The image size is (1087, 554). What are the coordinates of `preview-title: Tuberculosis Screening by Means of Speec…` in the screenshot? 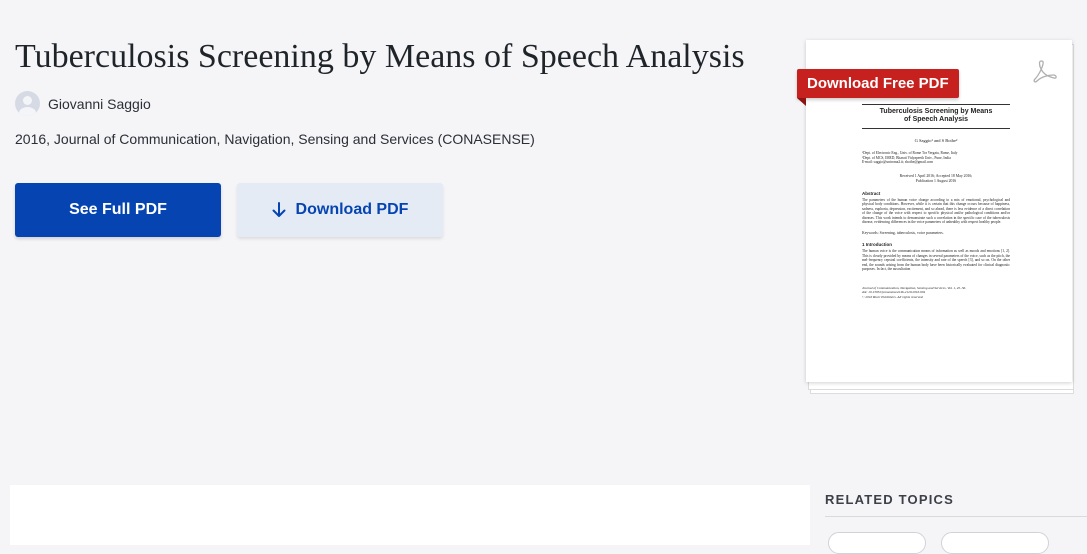 It's located at (936, 115).